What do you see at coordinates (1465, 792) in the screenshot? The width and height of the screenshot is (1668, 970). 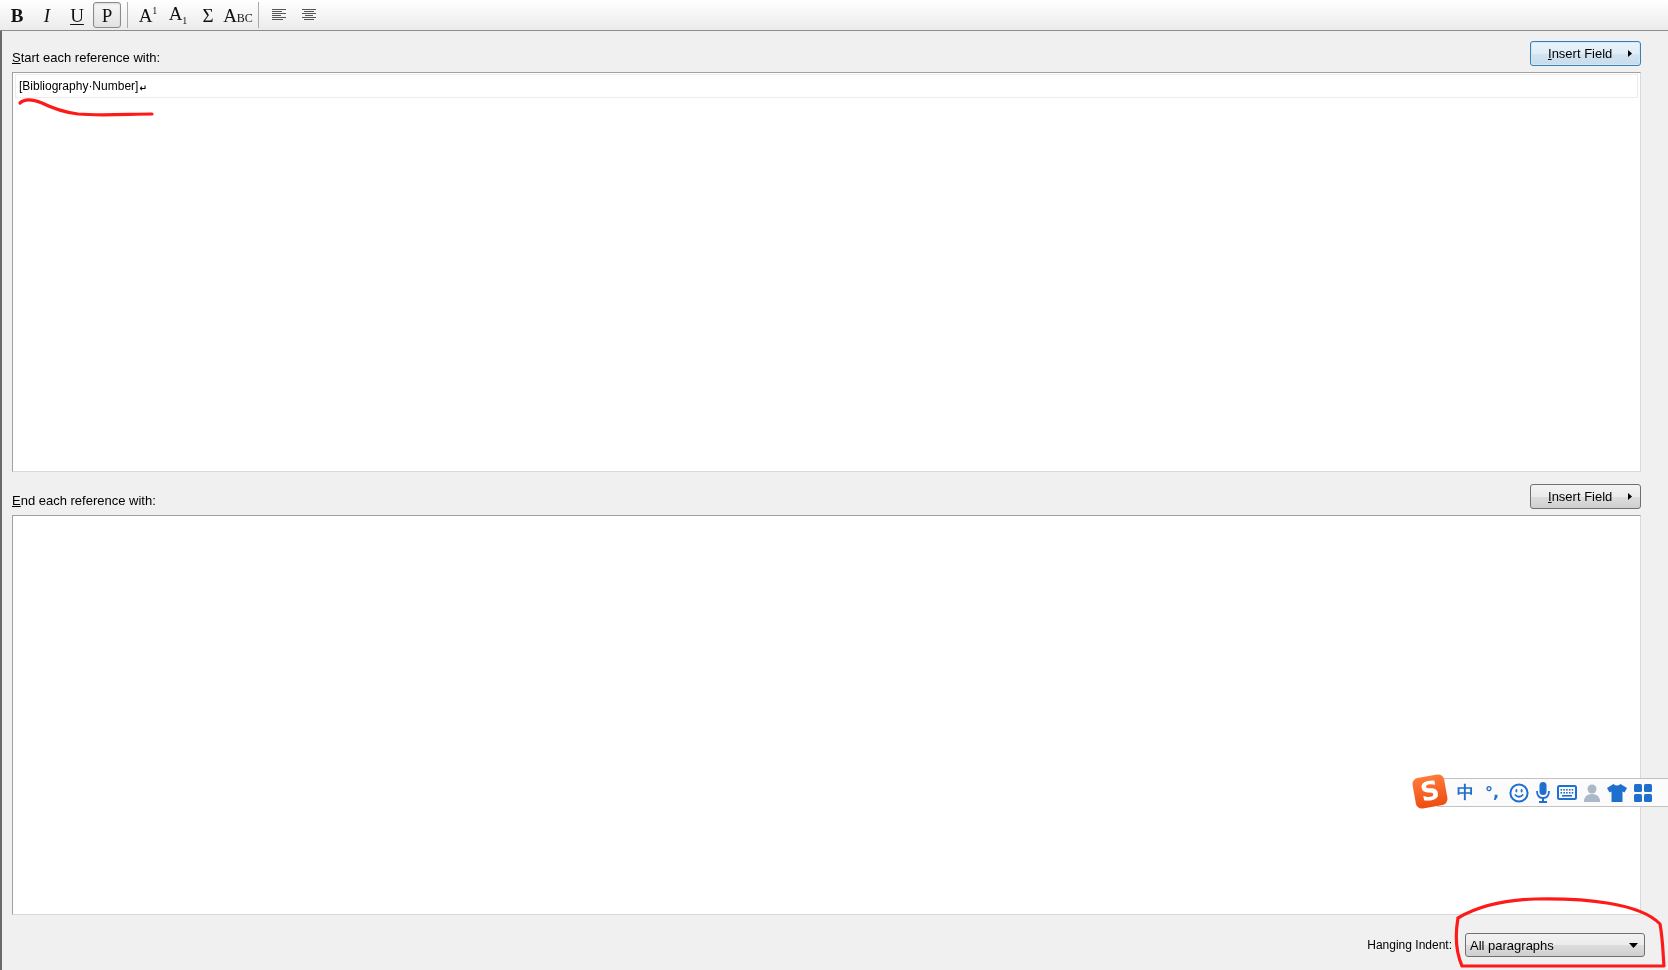 I see `language-mode-button: 中` at bounding box center [1465, 792].